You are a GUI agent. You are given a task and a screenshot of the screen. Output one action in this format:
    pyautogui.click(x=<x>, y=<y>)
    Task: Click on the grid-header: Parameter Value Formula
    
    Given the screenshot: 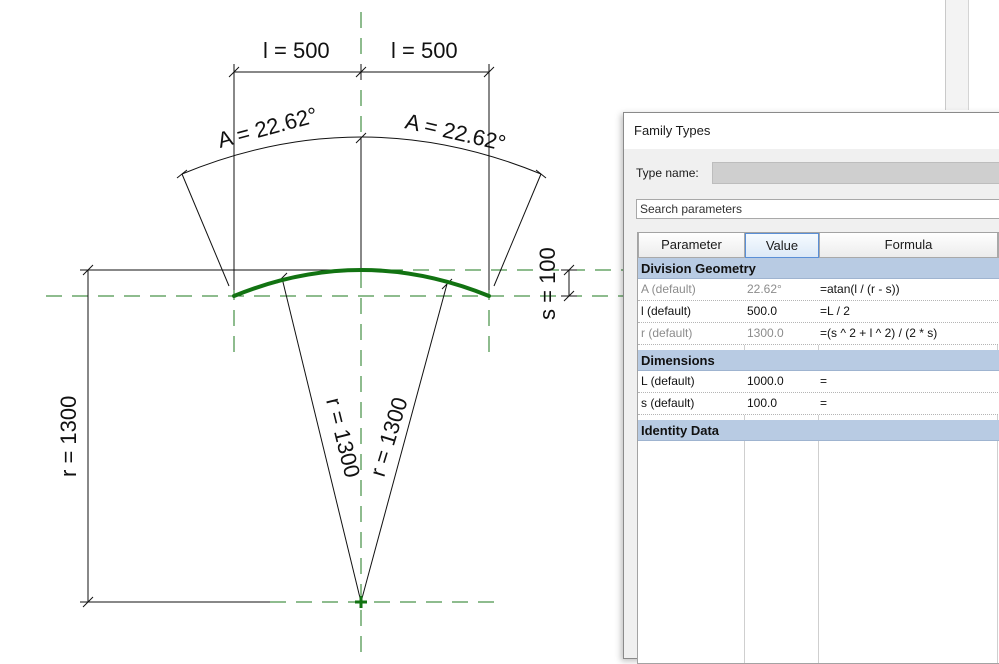 What is the action you would take?
    pyautogui.click(x=818, y=245)
    